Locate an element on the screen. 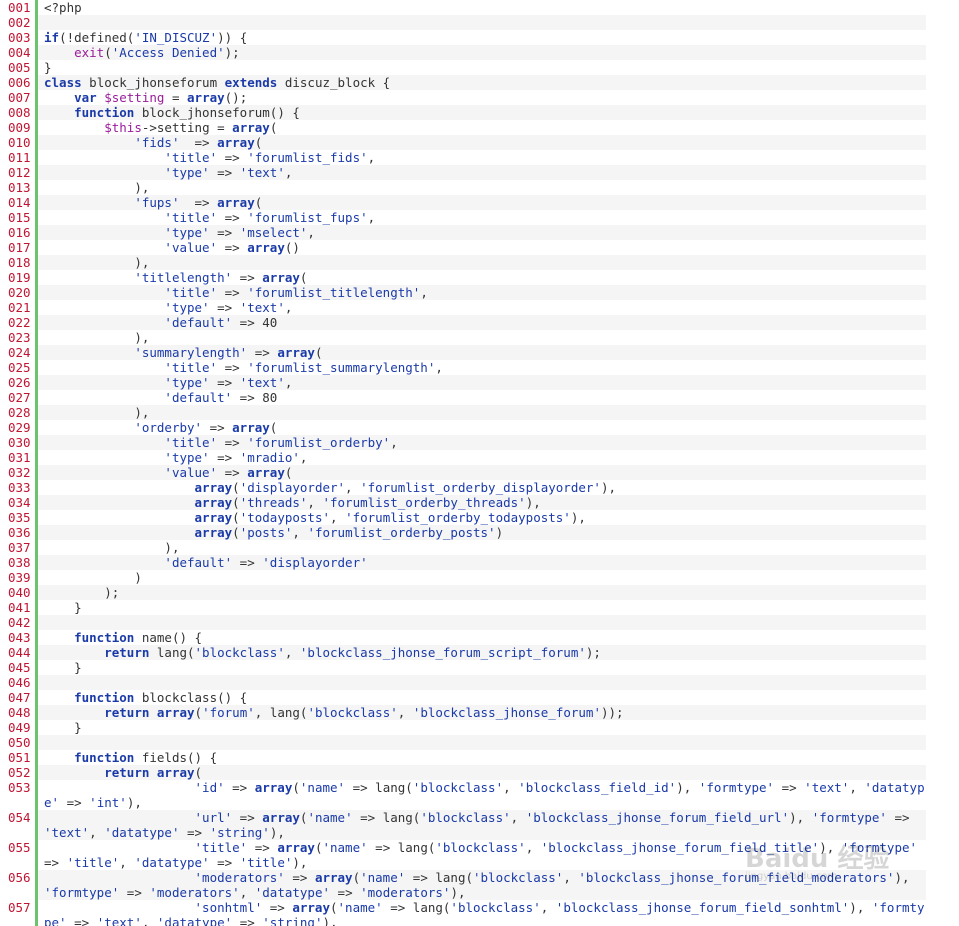  line-number: 030 is located at coordinates (19, 442).